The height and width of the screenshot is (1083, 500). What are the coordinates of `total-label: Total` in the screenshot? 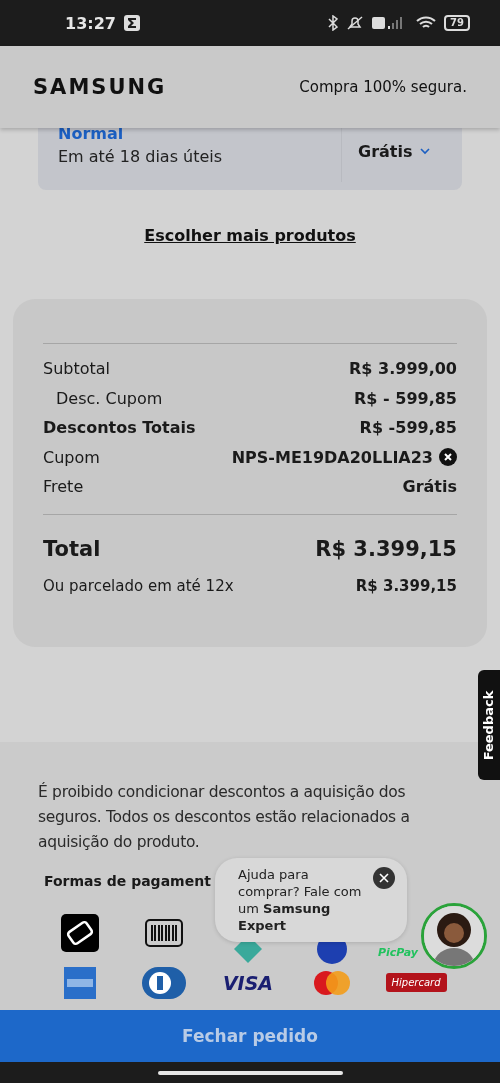 It's located at (72, 548).